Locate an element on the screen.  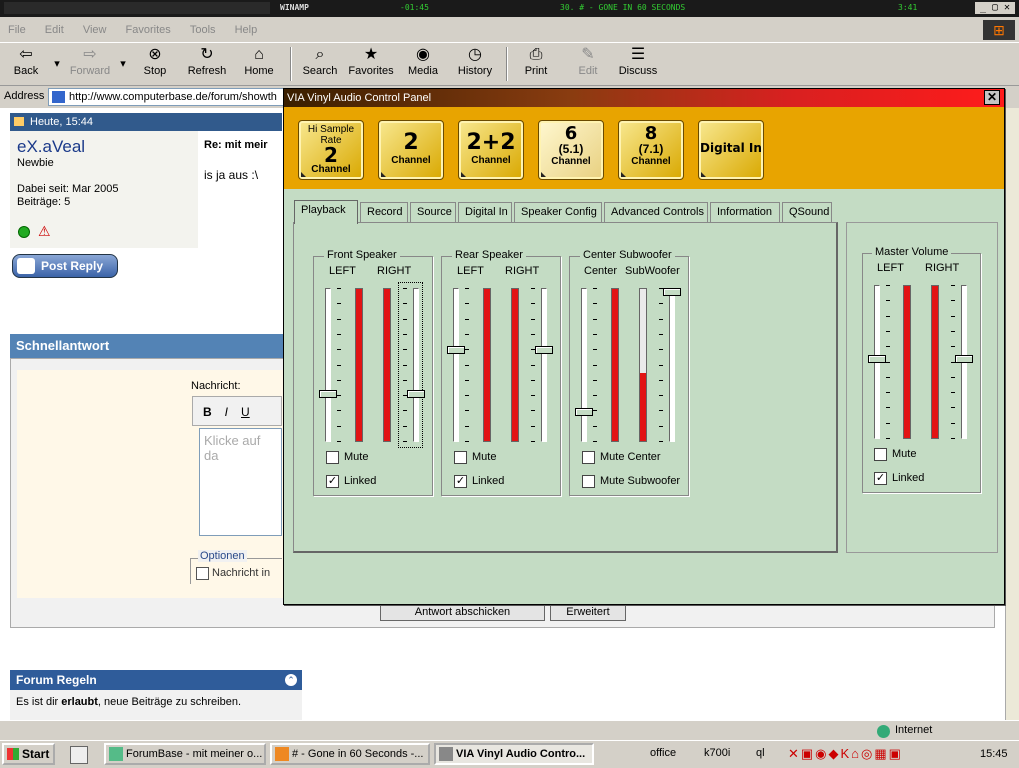
submit-reply-button: Antwort abschicken is located at coordinates (462, 612).